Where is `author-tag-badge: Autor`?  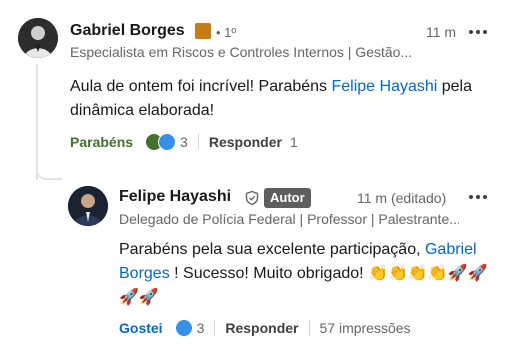 author-tag-badge: Autor is located at coordinates (287, 198).